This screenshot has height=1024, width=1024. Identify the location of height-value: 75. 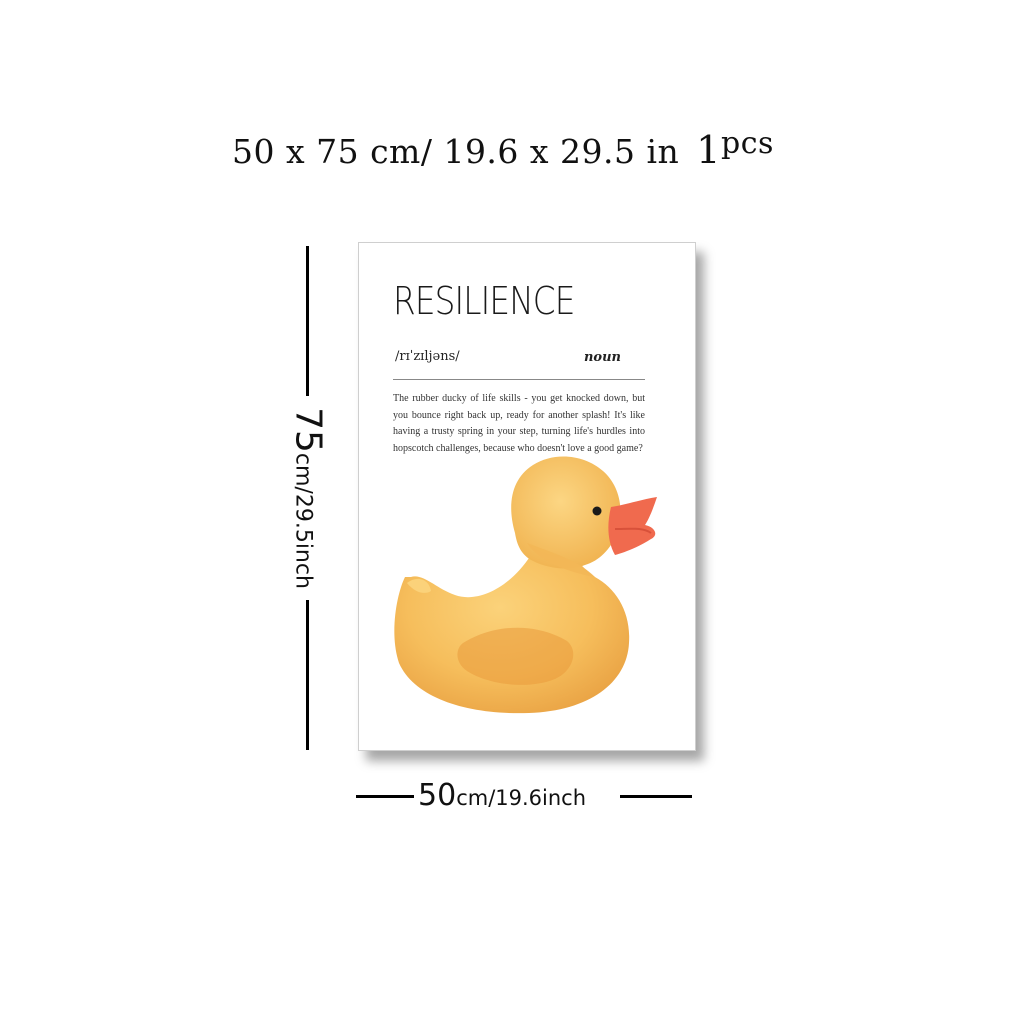
(308, 430).